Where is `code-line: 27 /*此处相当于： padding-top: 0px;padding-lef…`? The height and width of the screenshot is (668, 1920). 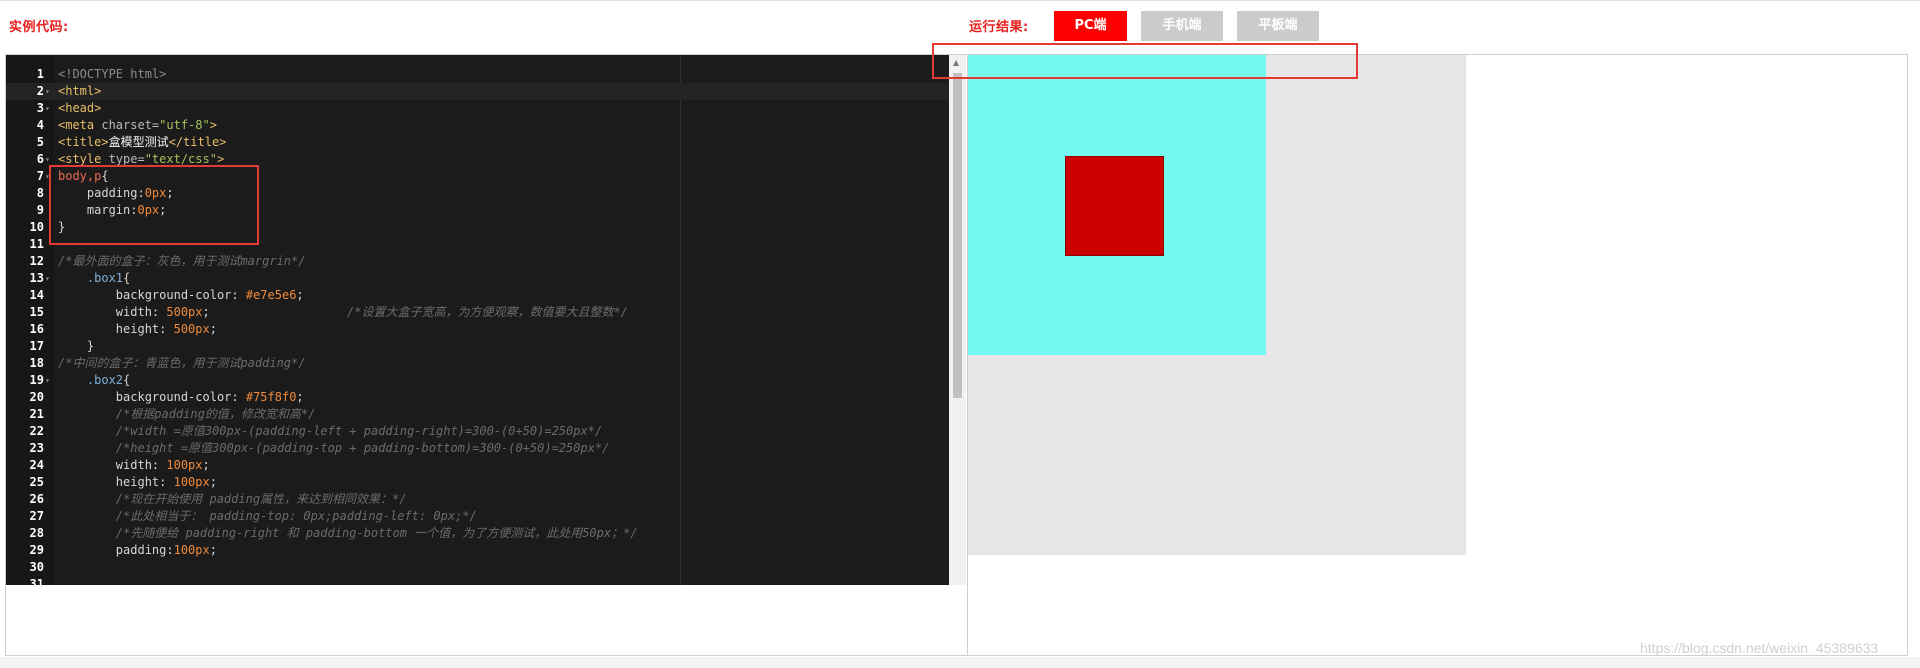
code-line: 27 /*此处相当于： padding-top: 0px;padding-lef… is located at coordinates (477, 516).